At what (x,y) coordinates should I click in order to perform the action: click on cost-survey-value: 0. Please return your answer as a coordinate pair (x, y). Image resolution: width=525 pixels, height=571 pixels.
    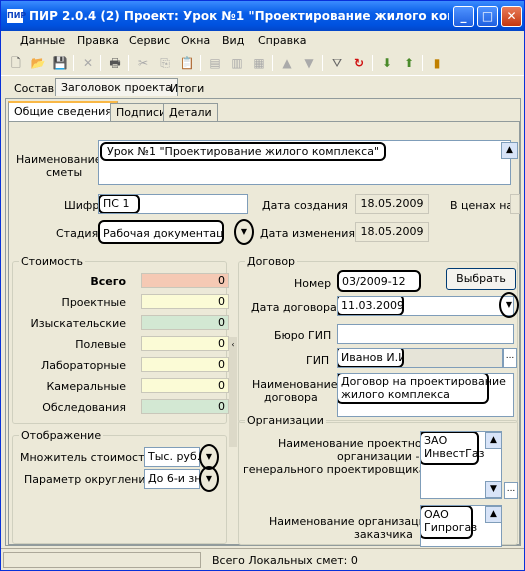
    Looking at the image, I should click on (185, 322).